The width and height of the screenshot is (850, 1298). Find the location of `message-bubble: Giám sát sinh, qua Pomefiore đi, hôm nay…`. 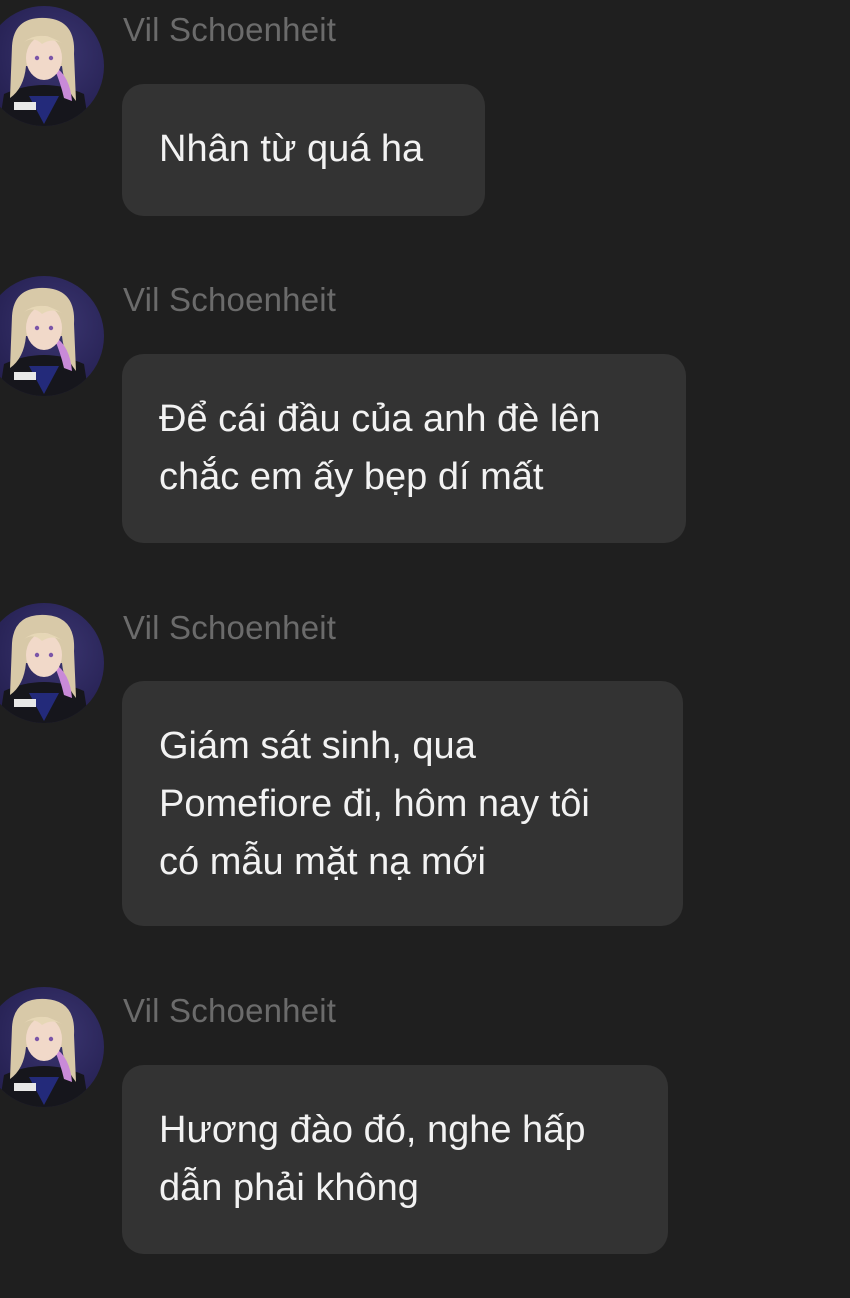

message-bubble: Giám sát sinh, qua Pomefiore đi, hôm nay… is located at coordinates (402, 803).